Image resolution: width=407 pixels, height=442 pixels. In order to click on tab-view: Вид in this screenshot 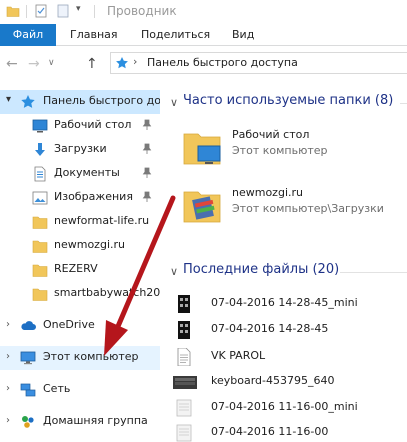, I will do `click(243, 35)`.